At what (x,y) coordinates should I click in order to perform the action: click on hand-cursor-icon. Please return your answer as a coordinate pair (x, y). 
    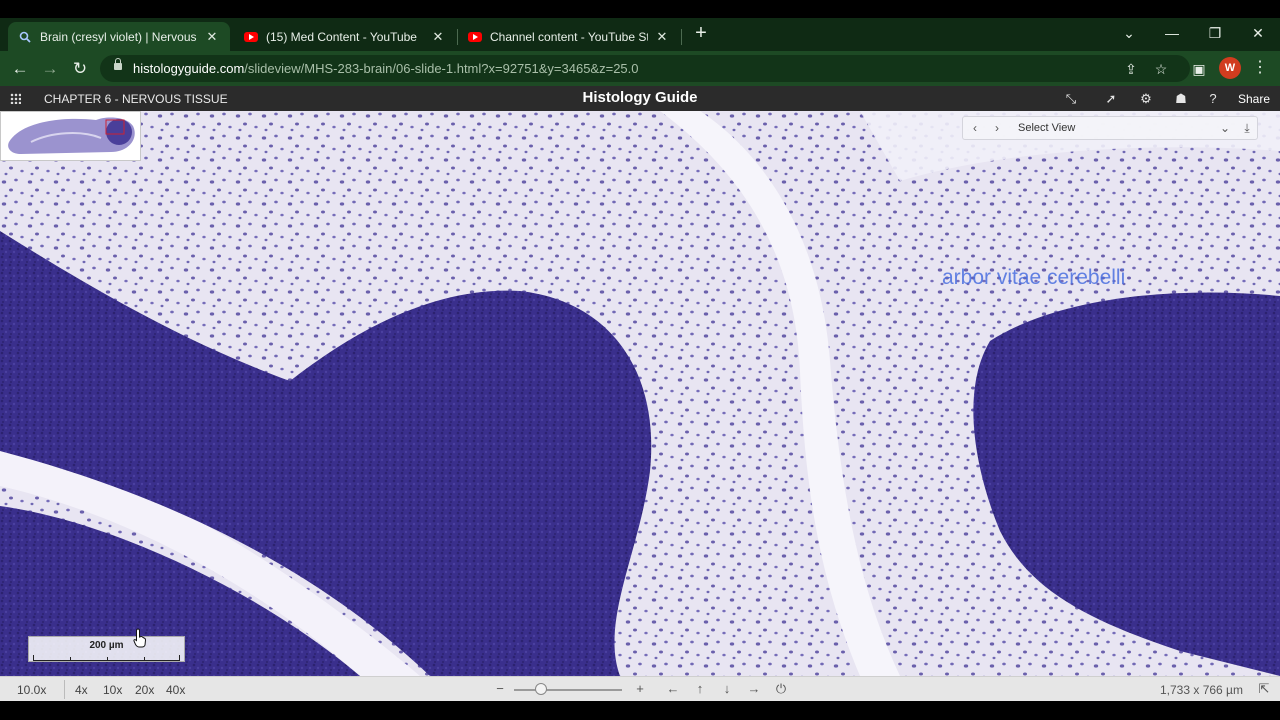
    Looking at the image, I should click on (140, 638).